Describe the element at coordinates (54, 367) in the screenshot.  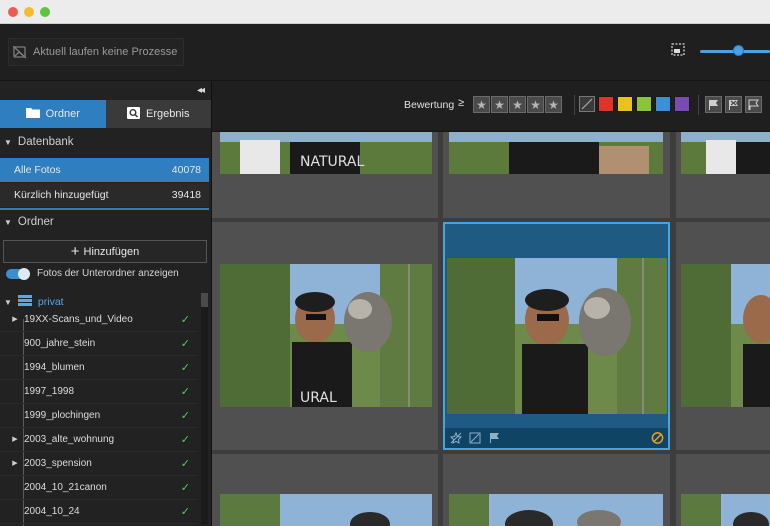
I see `tree-item-label: 1994_blumen` at that location.